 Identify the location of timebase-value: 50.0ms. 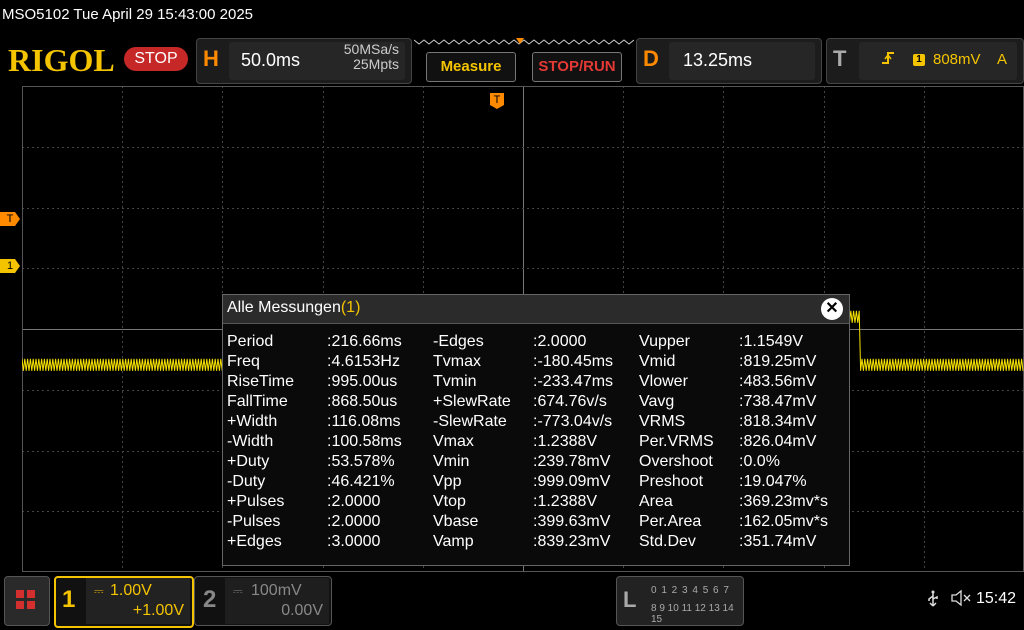
(271, 60).